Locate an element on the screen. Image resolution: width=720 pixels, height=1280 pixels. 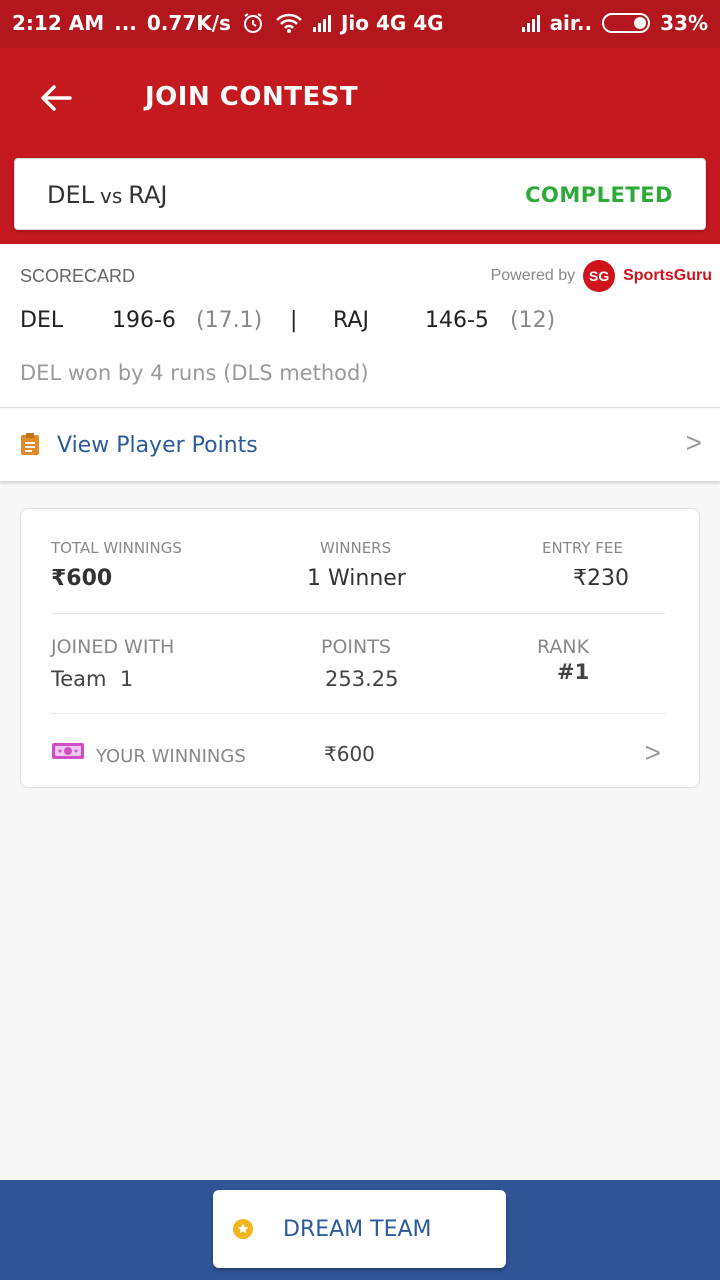
carrier-2: air.. is located at coordinates (571, 23).